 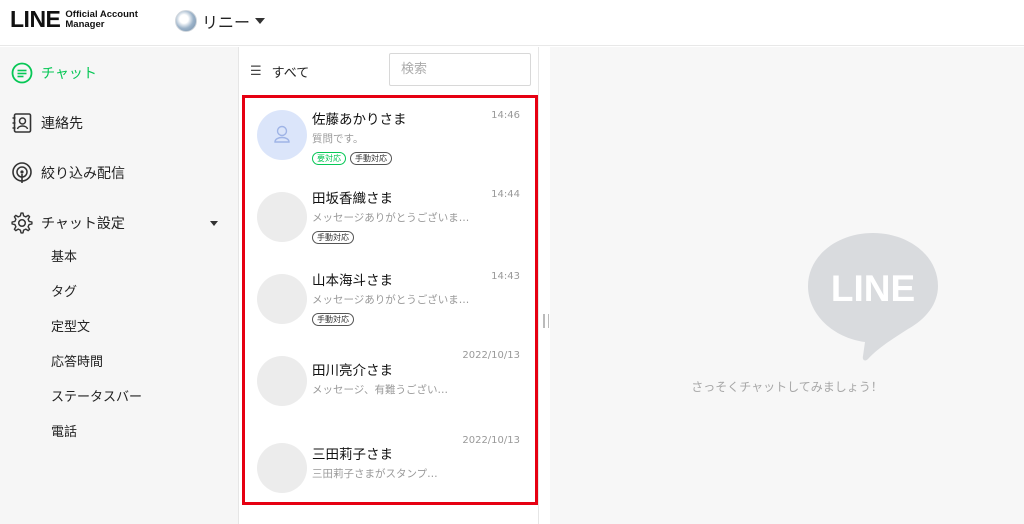 I want to click on sidebar-item-broadcast: 絞り込み配信, so click(x=119, y=173).